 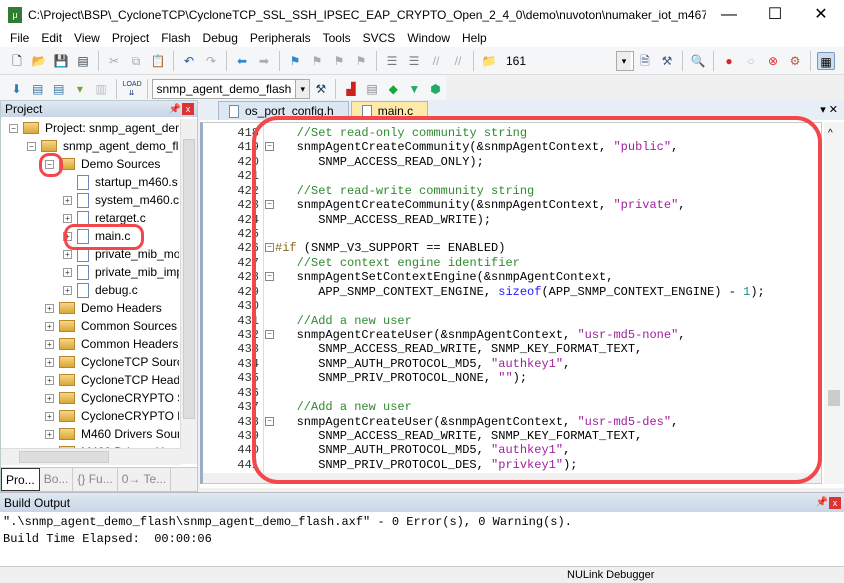 I want to click on unindent-icon: ☰, so click(x=414, y=61).